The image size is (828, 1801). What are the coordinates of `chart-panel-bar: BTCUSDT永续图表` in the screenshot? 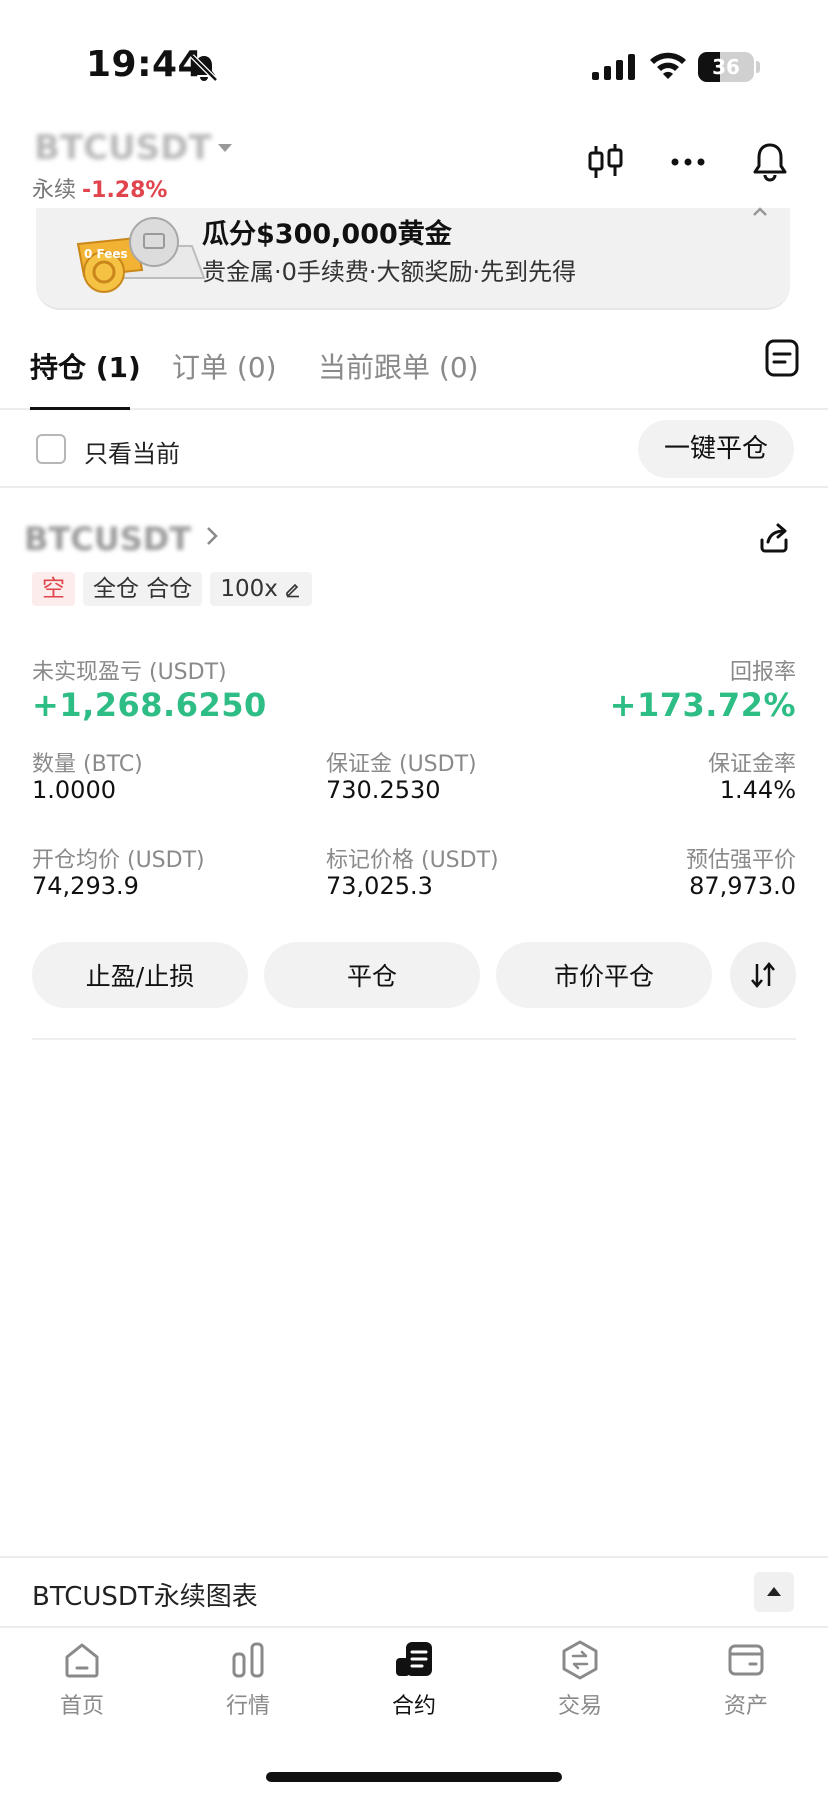 It's located at (414, 1592).